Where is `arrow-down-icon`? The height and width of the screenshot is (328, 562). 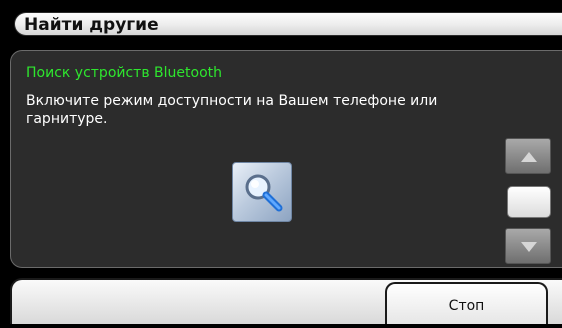
arrow-down-icon is located at coordinates (529, 247).